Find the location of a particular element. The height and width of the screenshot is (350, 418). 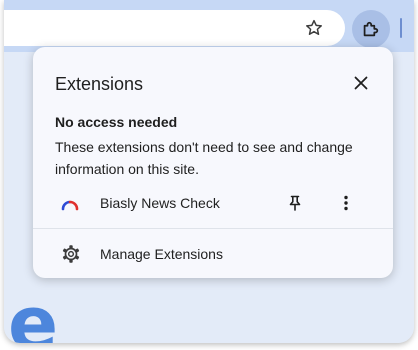

page-letter: e is located at coordinates (33, 312).